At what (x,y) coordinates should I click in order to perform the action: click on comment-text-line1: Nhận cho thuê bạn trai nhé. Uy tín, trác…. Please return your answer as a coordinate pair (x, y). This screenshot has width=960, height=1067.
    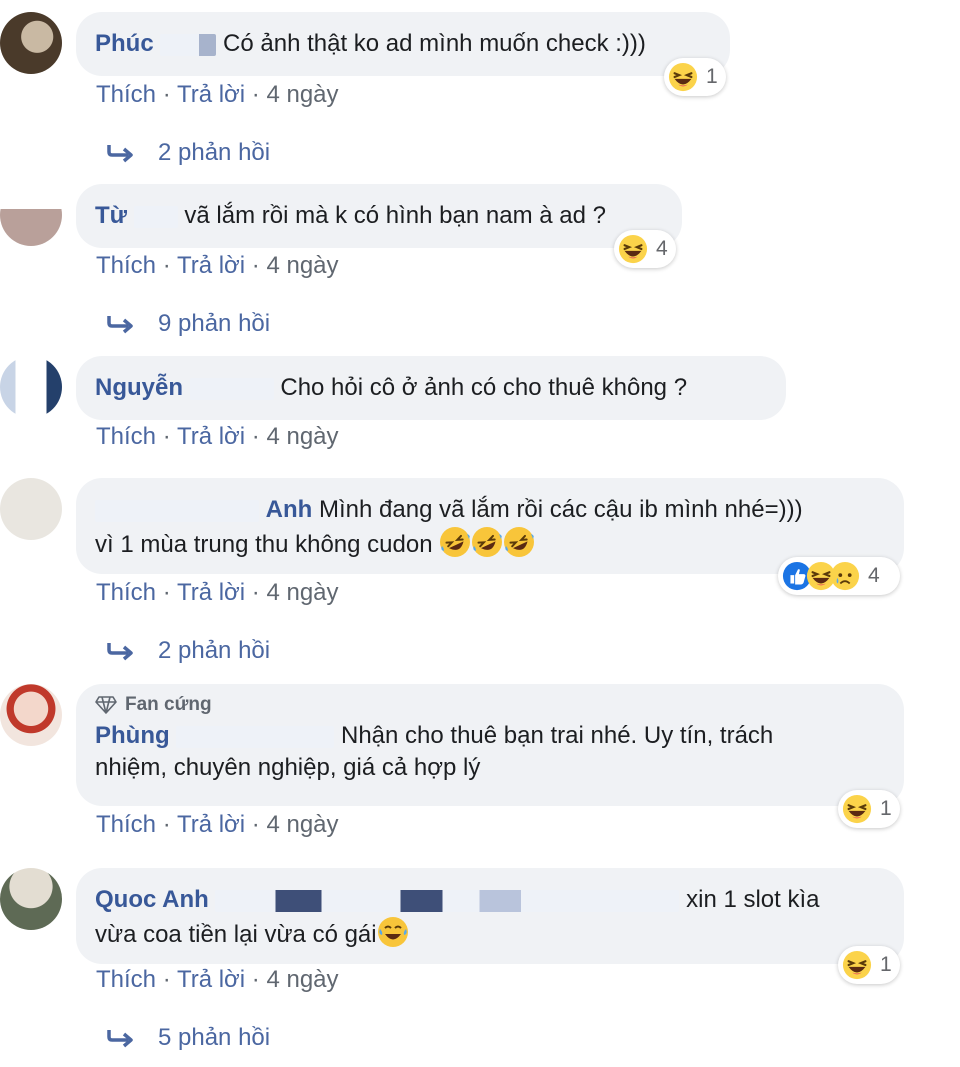
    Looking at the image, I should click on (557, 735).